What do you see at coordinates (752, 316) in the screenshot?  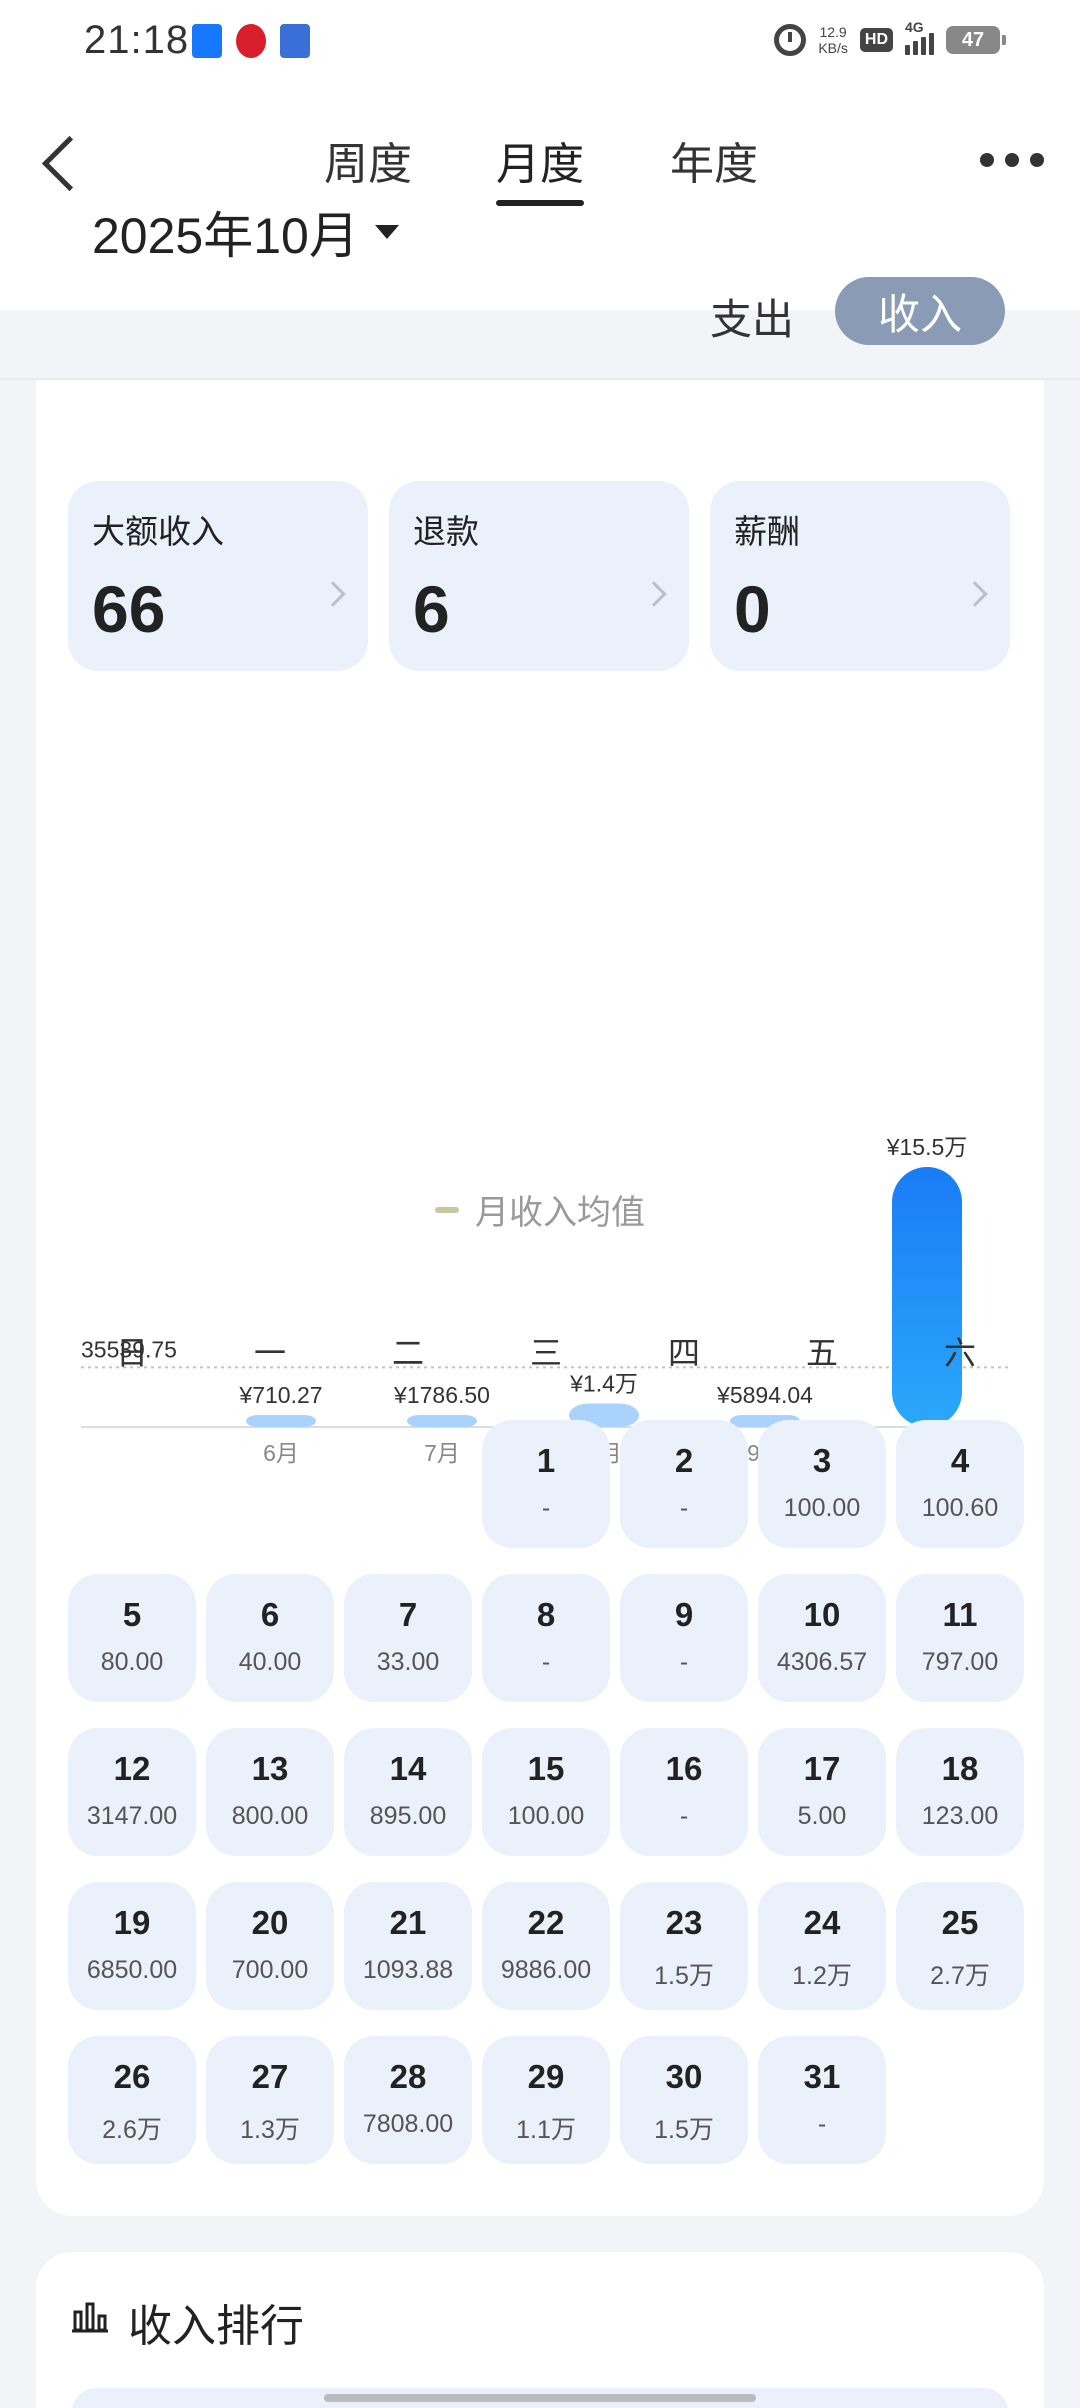 I see `expense-toggle: 支出` at bounding box center [752, 316].